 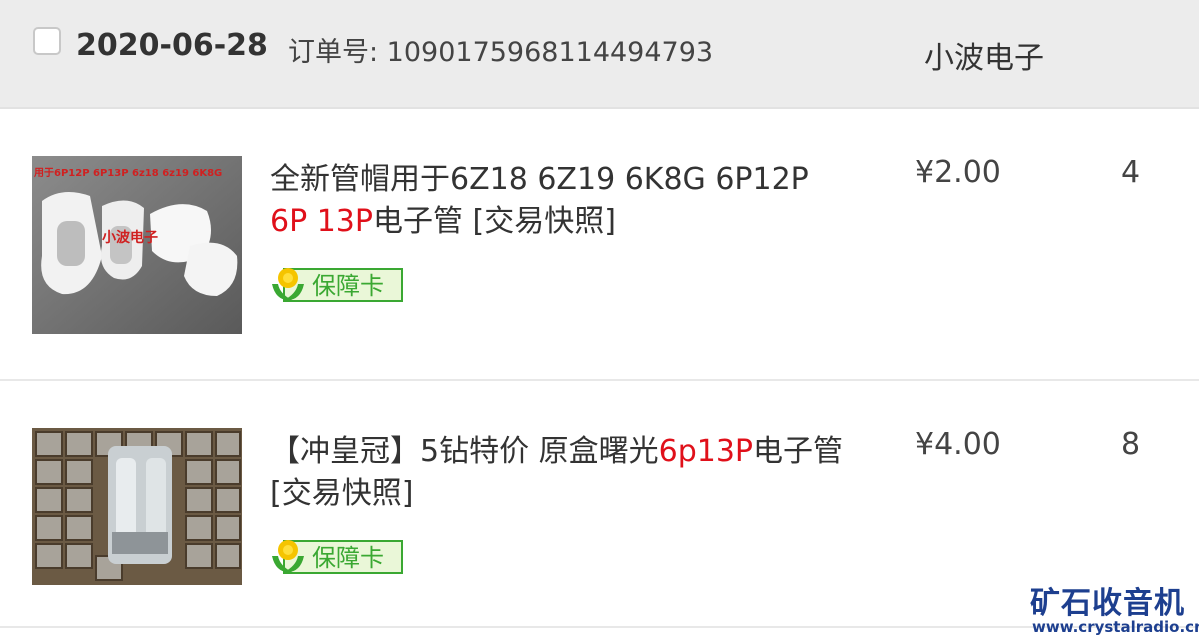 What do you see at coordinates (130, 237) in the screenshot?
I see `thumbnail-caption: 小波电子` at bounding box center [130, 237].